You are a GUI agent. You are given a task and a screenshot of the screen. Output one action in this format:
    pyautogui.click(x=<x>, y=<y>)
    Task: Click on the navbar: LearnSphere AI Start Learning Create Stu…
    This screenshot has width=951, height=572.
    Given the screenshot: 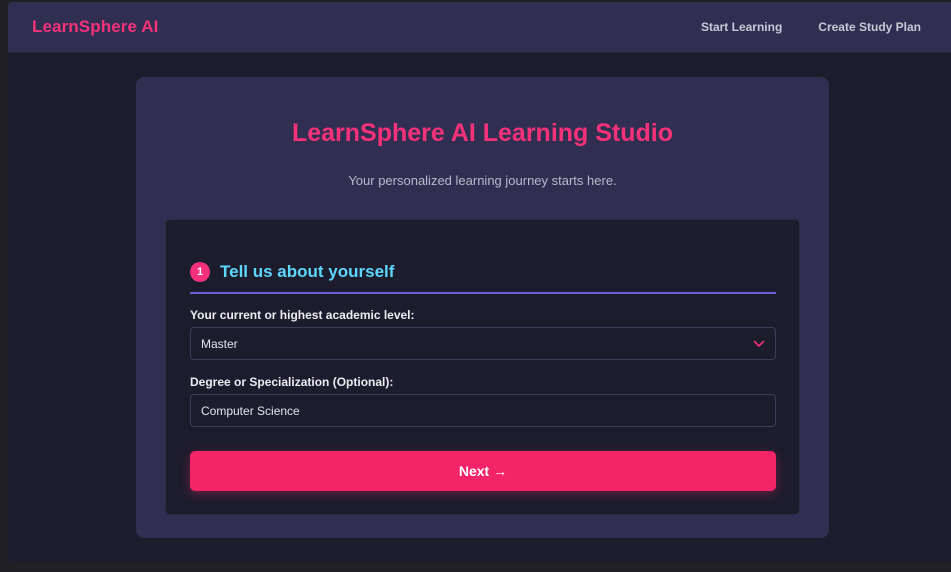 What is the action you would take?
    pyautogui.click(x=479, y=27)
    